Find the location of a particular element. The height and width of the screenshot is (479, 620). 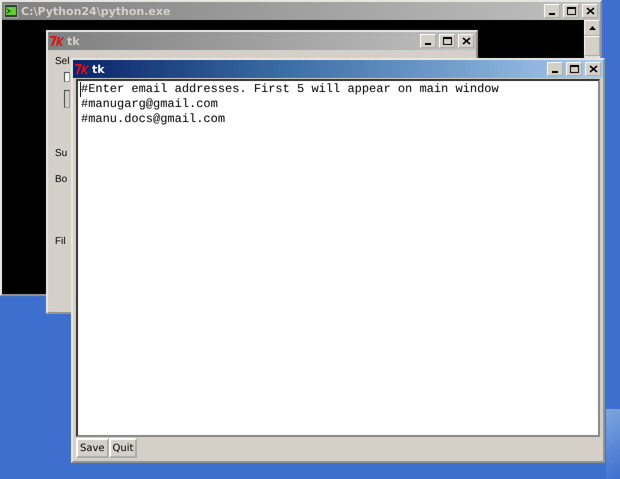

form-label: Sel is located at coordinates (62, 62).